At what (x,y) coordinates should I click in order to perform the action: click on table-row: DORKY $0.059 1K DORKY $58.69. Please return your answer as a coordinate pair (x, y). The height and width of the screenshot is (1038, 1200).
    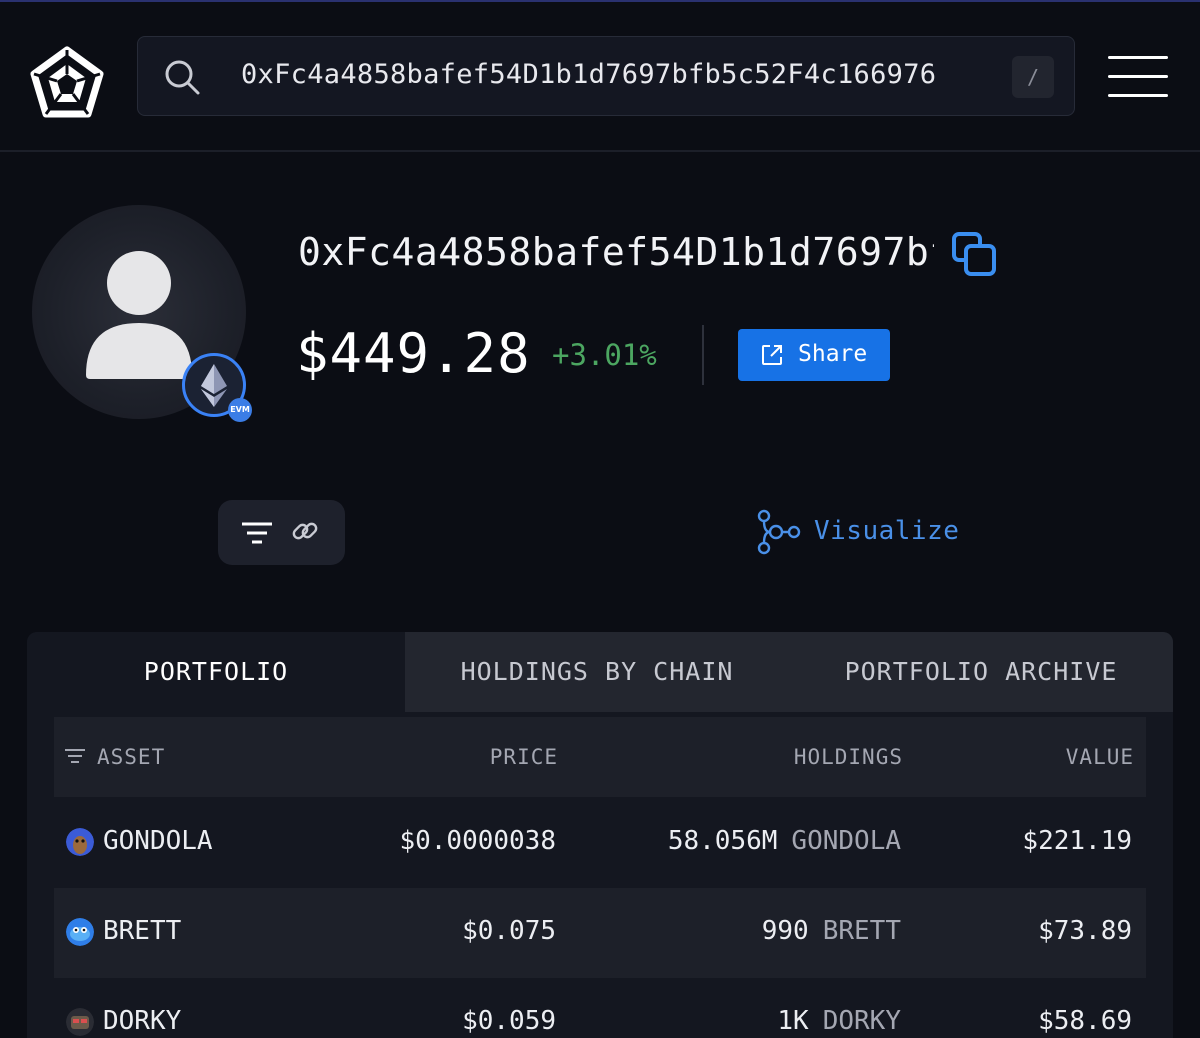
    Looking at the image, I should click on (600, 1008).